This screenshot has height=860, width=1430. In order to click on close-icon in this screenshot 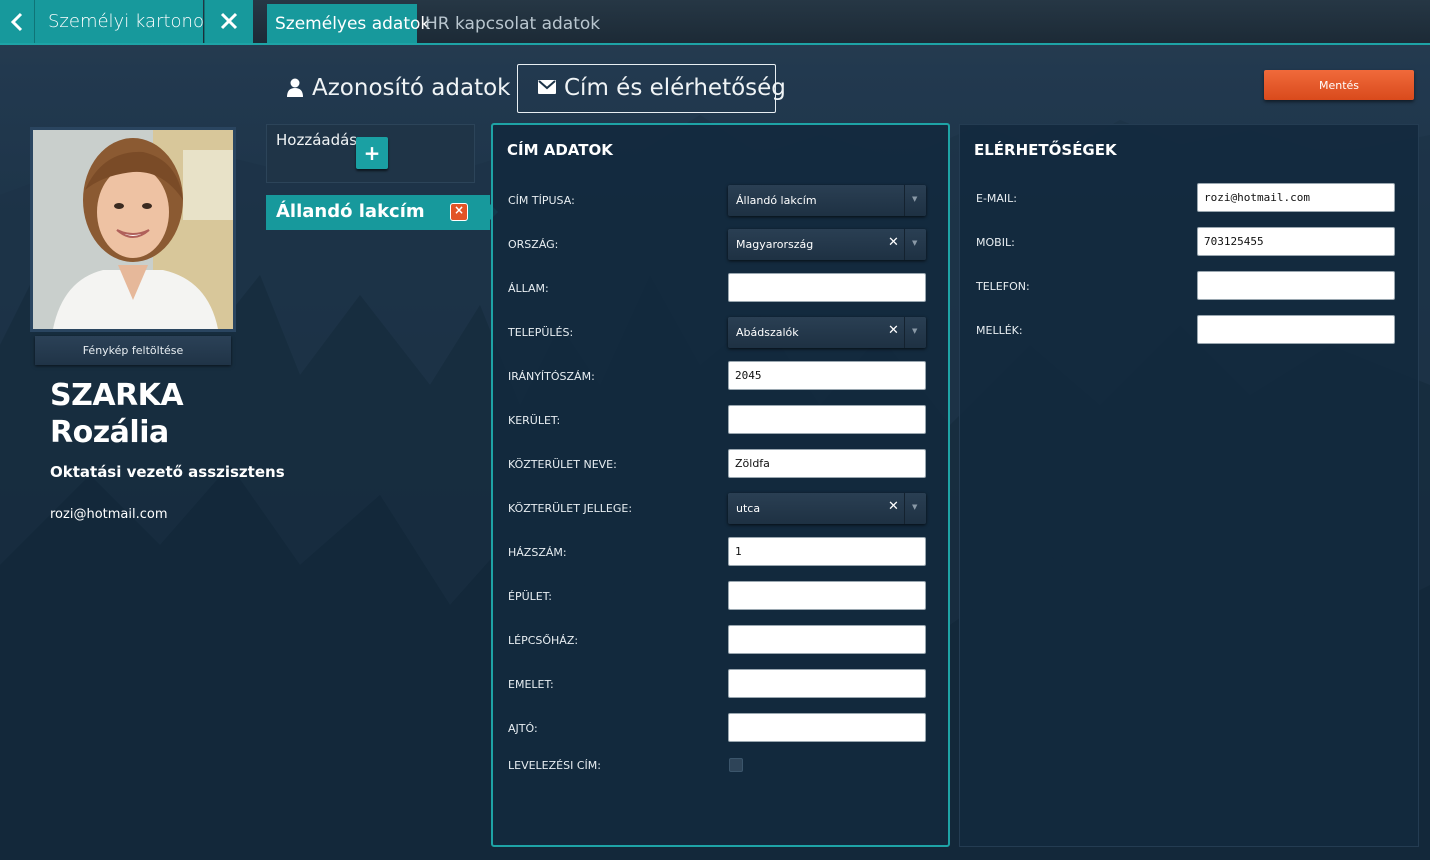, I will do `click(229, 21)`.